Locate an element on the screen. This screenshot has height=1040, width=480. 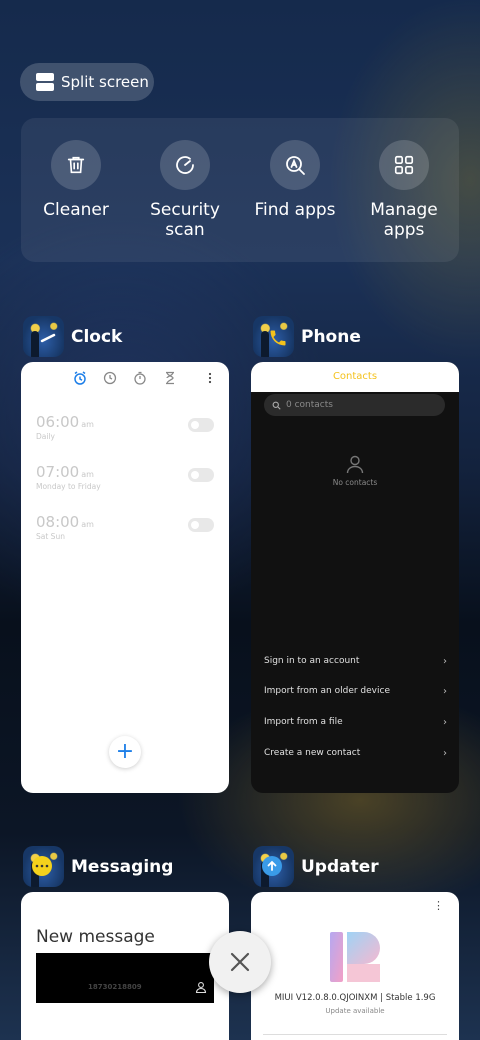
sign-in-option: Sign in to an account › is located at coordinates (355, 661).